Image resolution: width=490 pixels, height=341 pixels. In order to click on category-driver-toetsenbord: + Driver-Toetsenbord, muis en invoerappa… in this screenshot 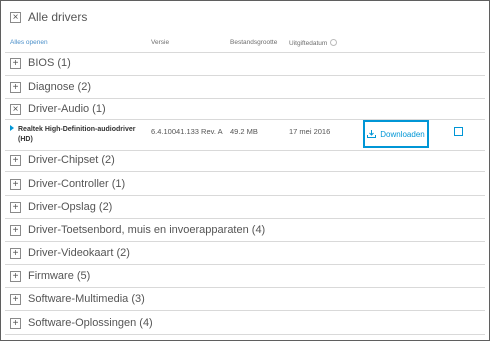, I will do `click(137, 230)`.